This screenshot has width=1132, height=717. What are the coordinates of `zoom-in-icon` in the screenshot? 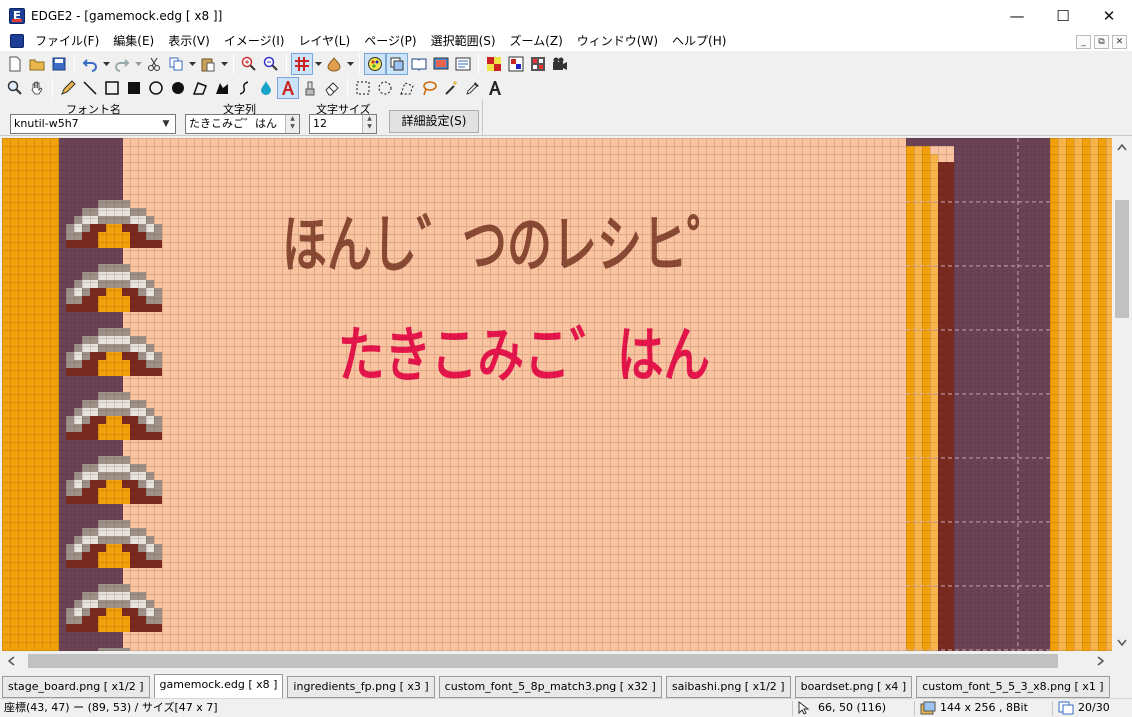 It's located at (249, 64).